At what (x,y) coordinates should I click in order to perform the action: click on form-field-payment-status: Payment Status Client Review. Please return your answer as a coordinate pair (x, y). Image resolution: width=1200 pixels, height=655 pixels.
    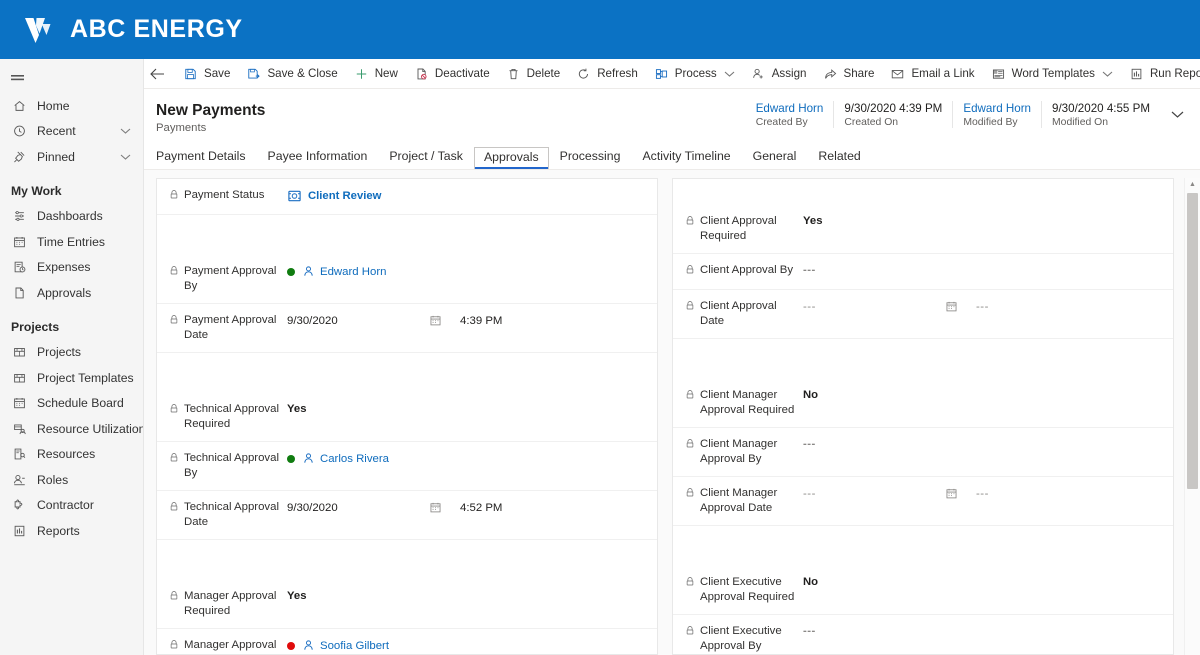
    Looking at the image, I should click on (407, 197).